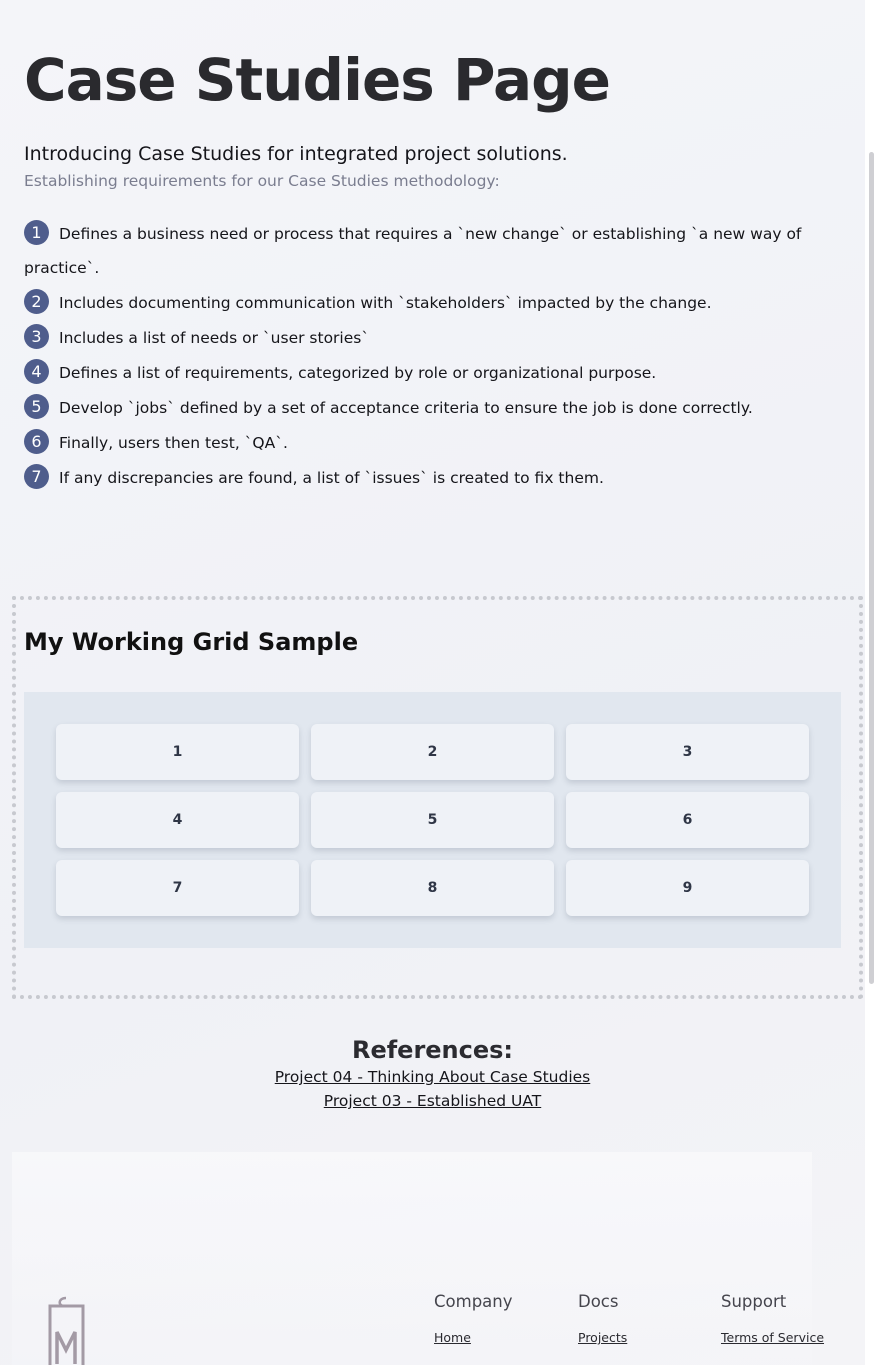  What do you see at coordinates (36, 476) in the screenshot?
I see `step-number-badge: 7` at bounding box center [36, 476].